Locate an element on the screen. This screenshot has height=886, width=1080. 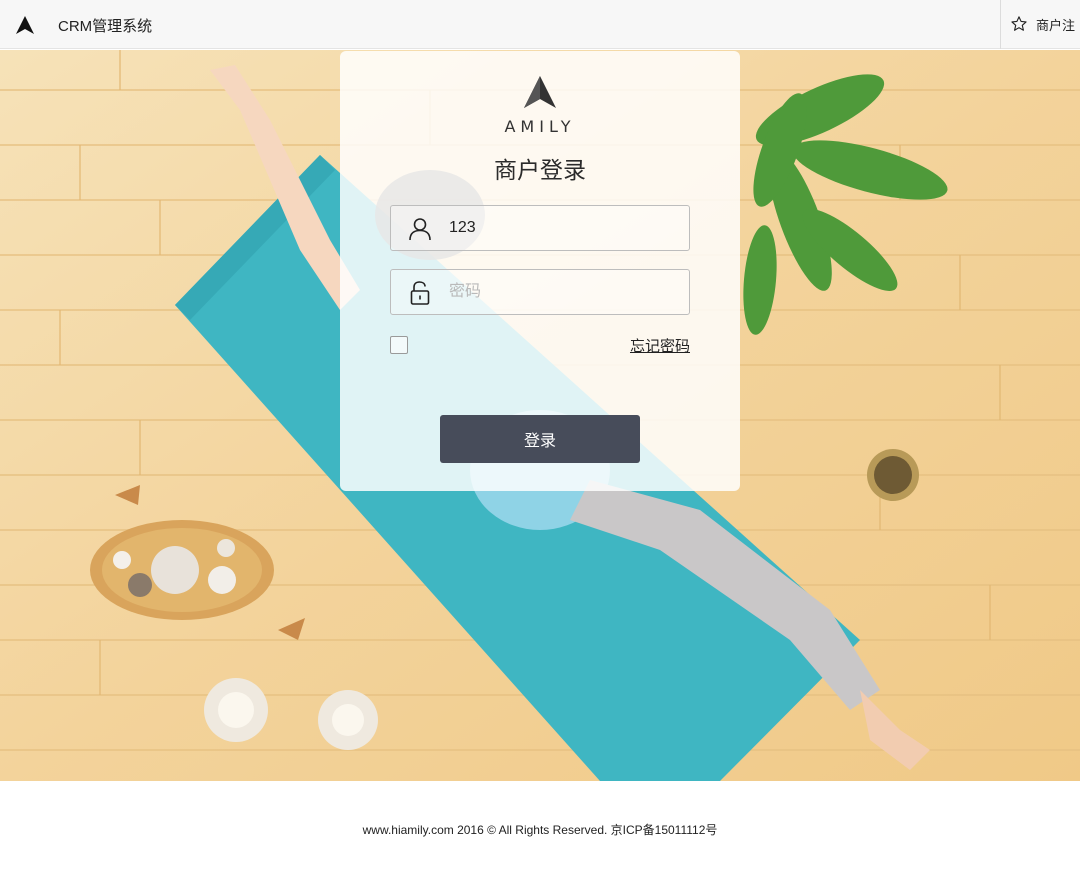
forgot-password-link: 忘记密码 is located at coordinates (660, 345).